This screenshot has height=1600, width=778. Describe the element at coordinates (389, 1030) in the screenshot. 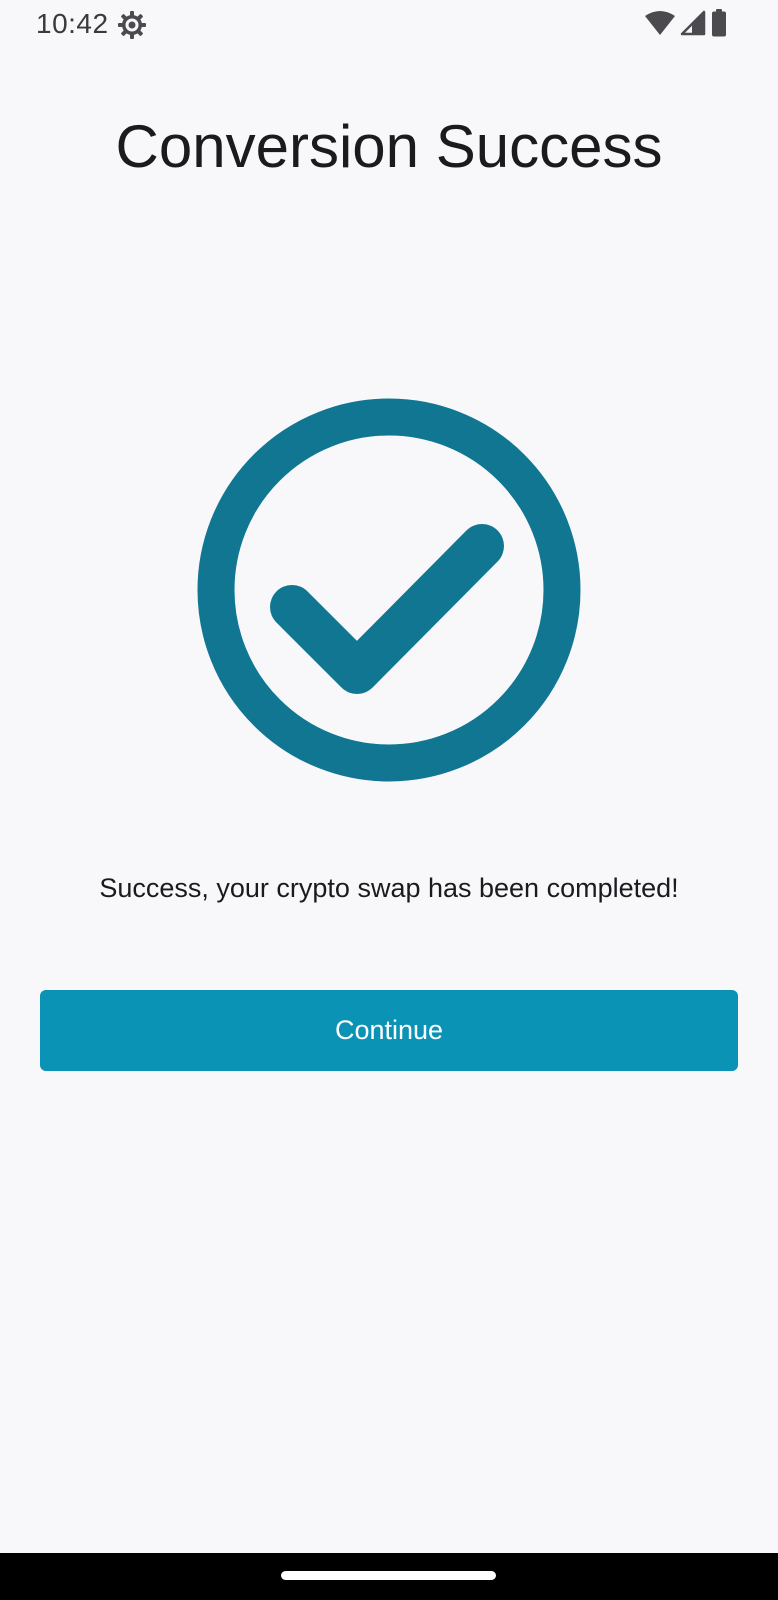

I see `continue-button: Continue` at that location.